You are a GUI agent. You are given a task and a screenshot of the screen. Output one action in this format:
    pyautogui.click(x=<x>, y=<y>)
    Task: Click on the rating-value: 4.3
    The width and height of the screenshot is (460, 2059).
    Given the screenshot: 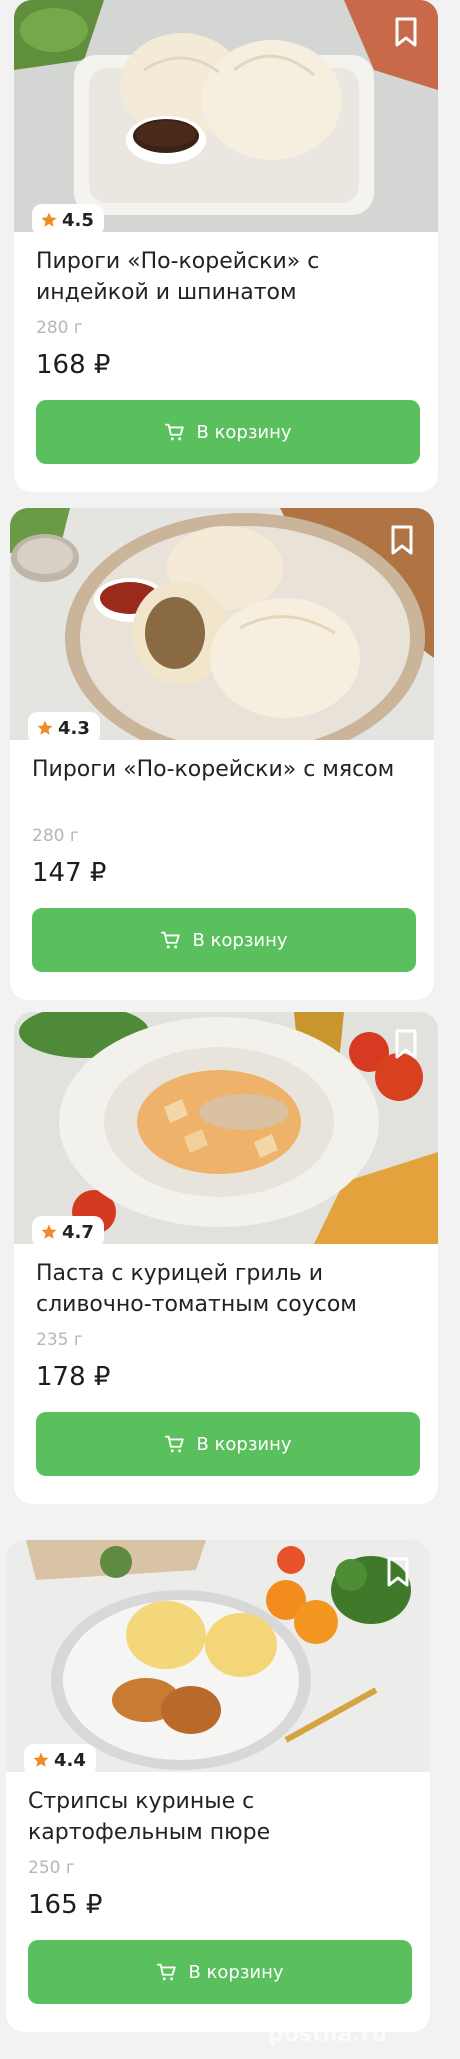 What is the action you would take?
    pyautogui.click(x=74, y=728)
    